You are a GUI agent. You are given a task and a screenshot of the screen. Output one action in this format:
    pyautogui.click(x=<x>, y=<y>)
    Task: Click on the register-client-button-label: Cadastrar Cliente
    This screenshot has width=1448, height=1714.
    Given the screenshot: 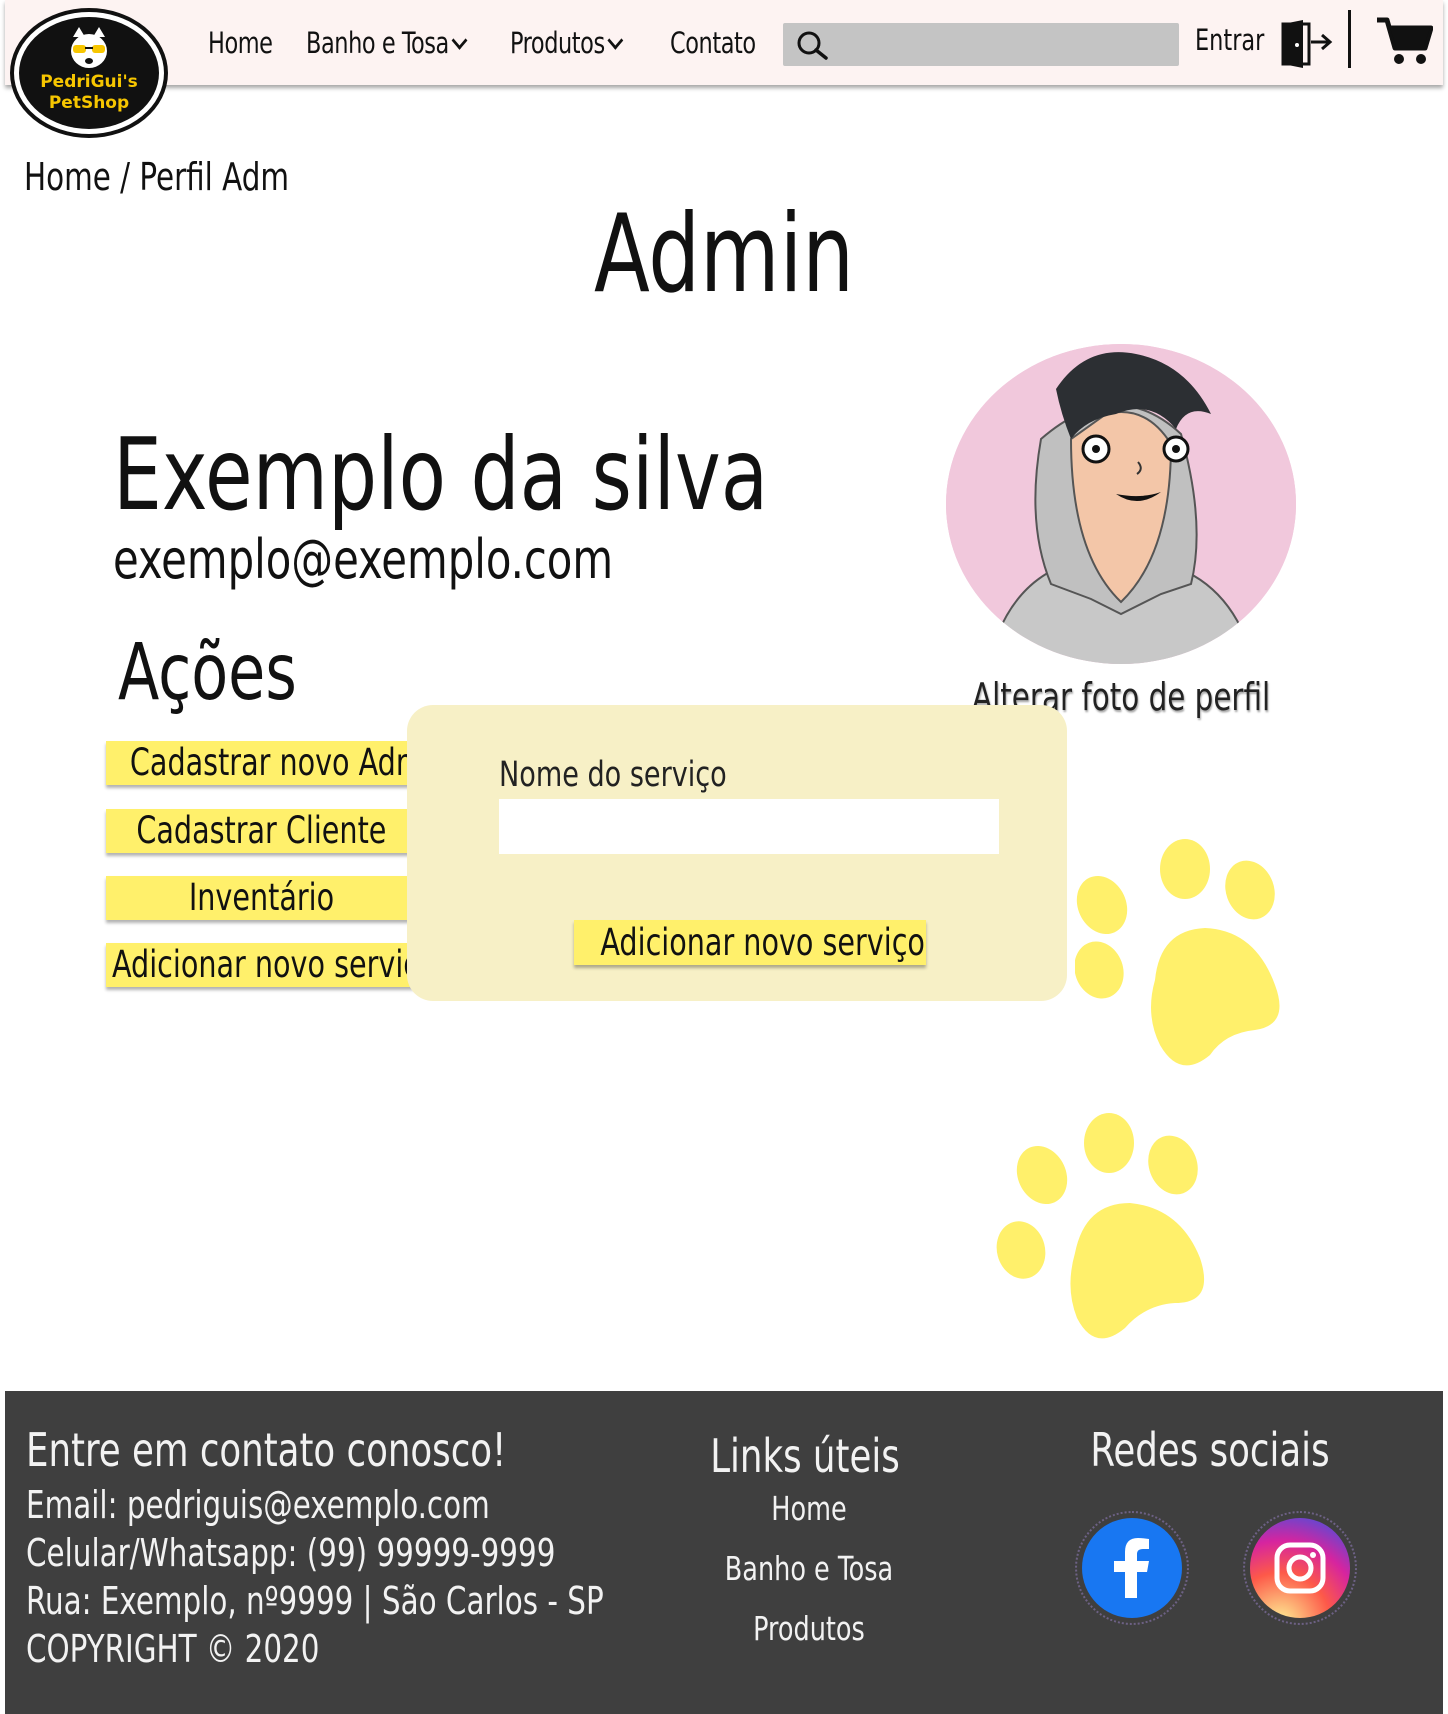 What is the action you would take?
    pyautogui.click(x=261, y=830)
    